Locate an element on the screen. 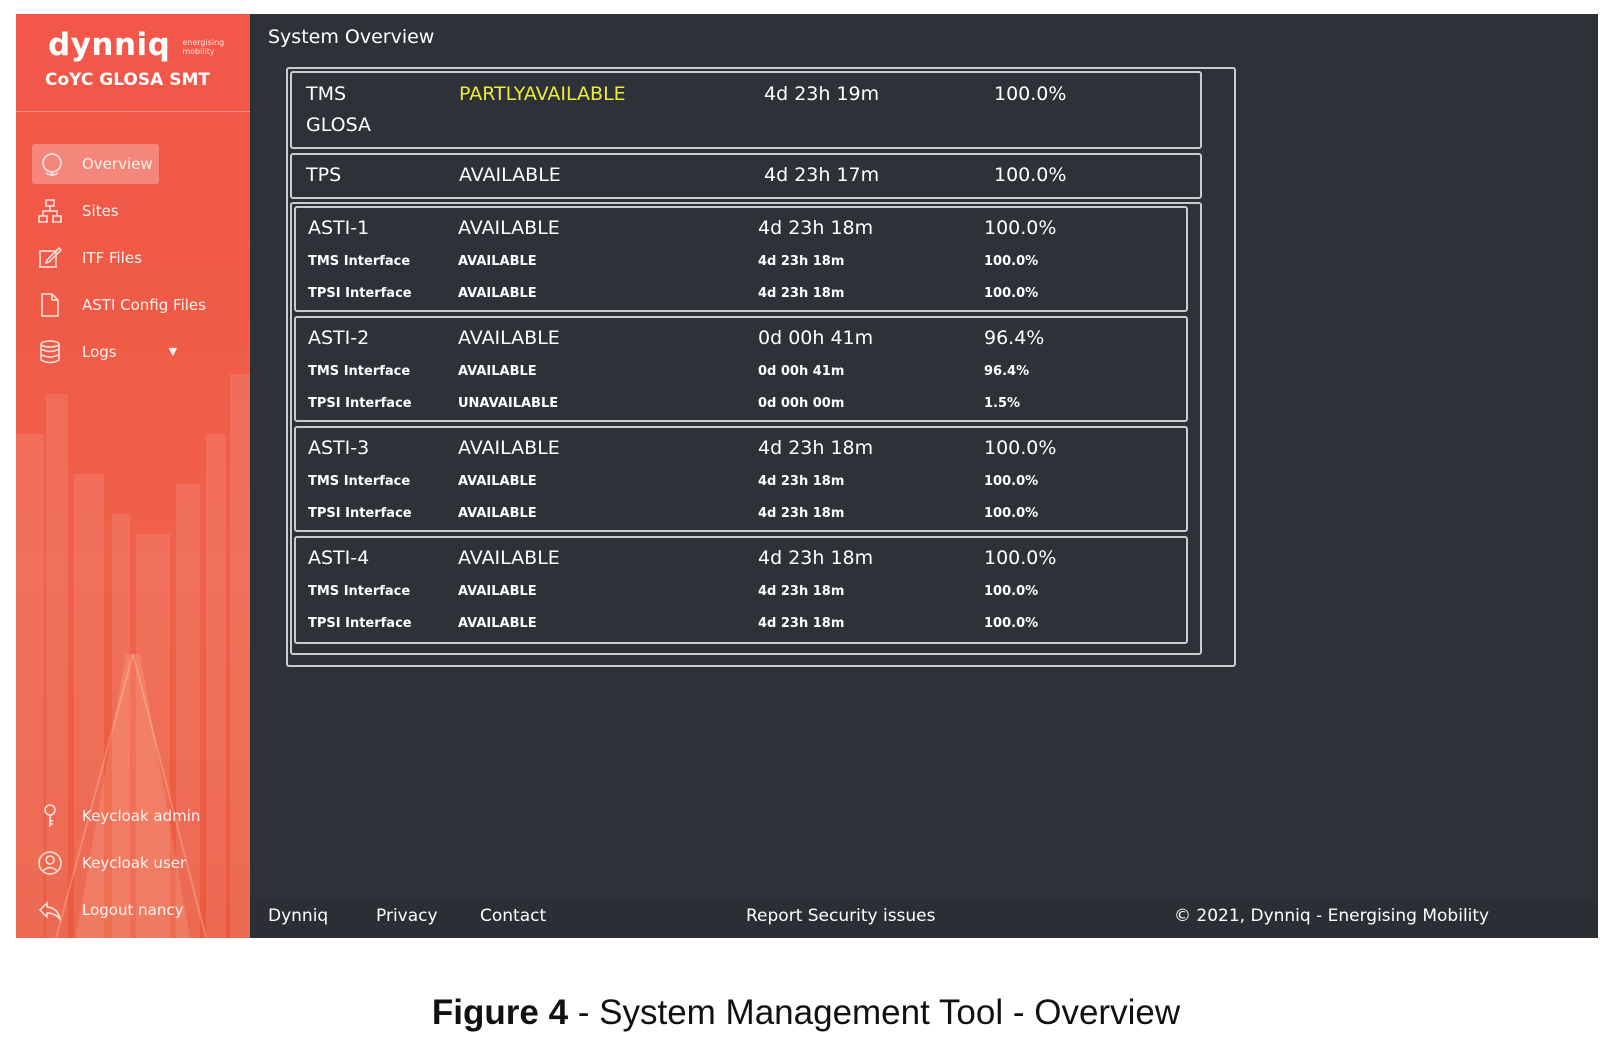 This screenshot has height=1041, width=1612. sidebar-item-label: Logout nancy is located at coordinates (133, 909).